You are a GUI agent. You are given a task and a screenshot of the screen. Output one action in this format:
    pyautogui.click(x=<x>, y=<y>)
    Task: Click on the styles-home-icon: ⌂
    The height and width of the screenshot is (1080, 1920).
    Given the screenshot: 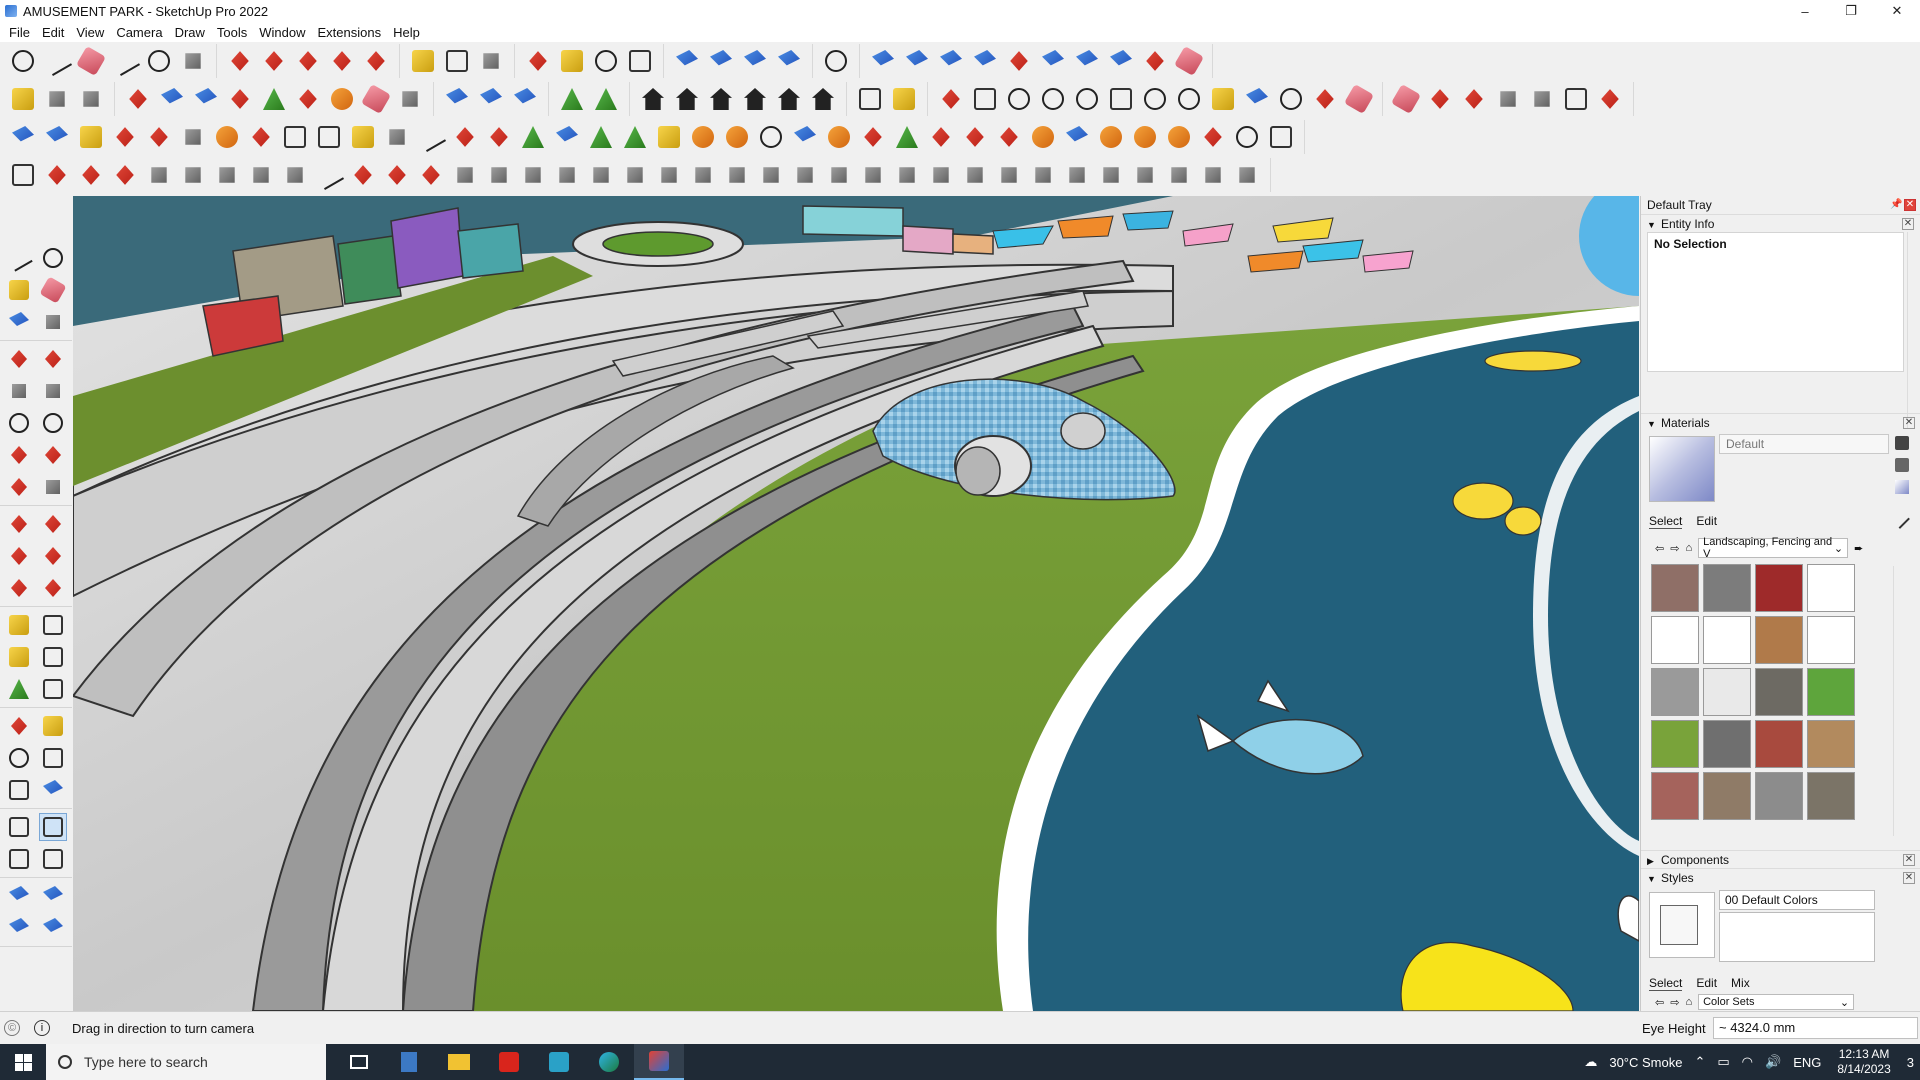 What is the action you would take?
    pyautogui.click(x=1688, y=1002)
    